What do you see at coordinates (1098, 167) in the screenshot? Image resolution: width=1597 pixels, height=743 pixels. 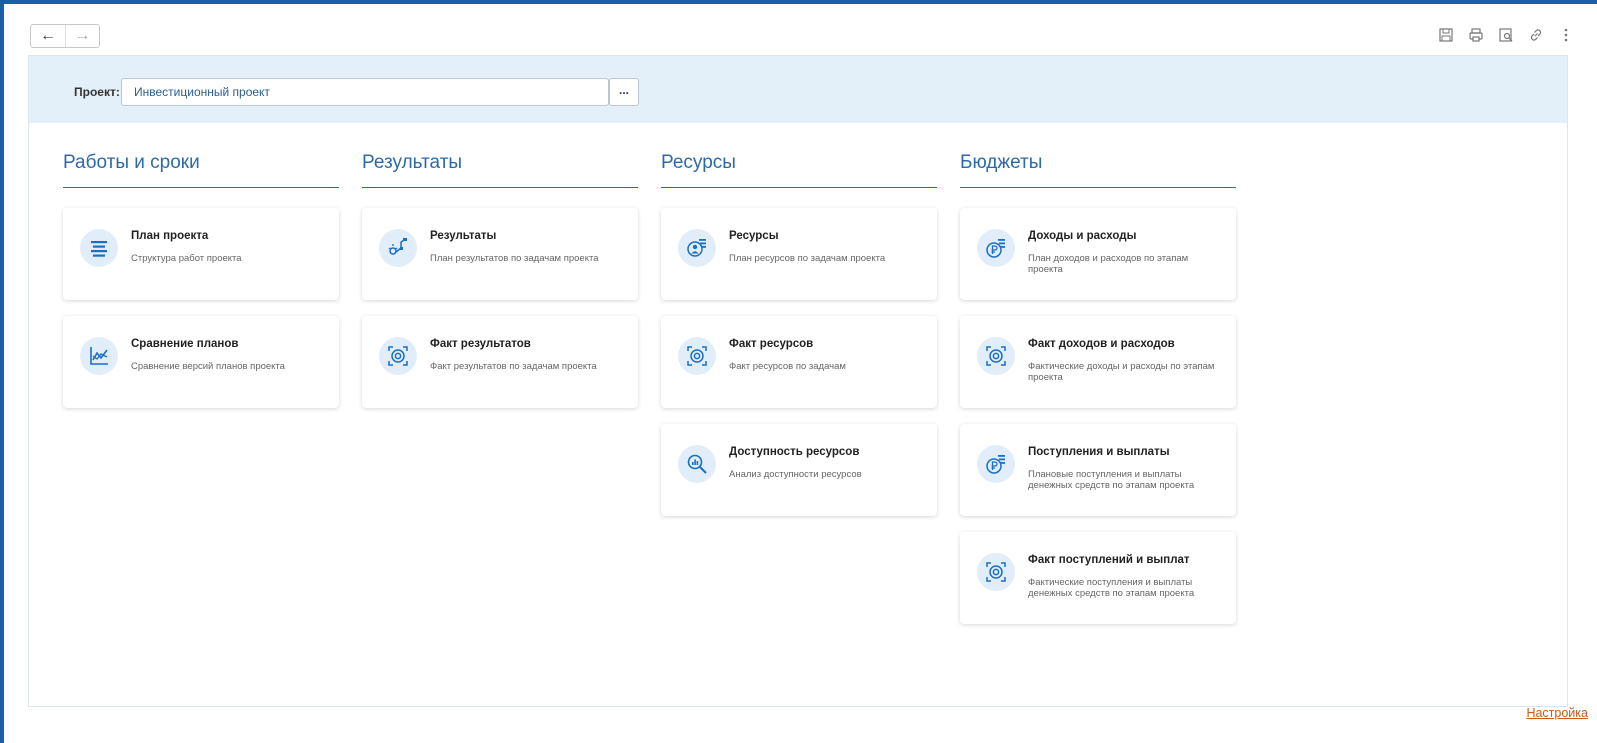 I see `column-title: Бюджеты` at bounding box center [1098, 167].